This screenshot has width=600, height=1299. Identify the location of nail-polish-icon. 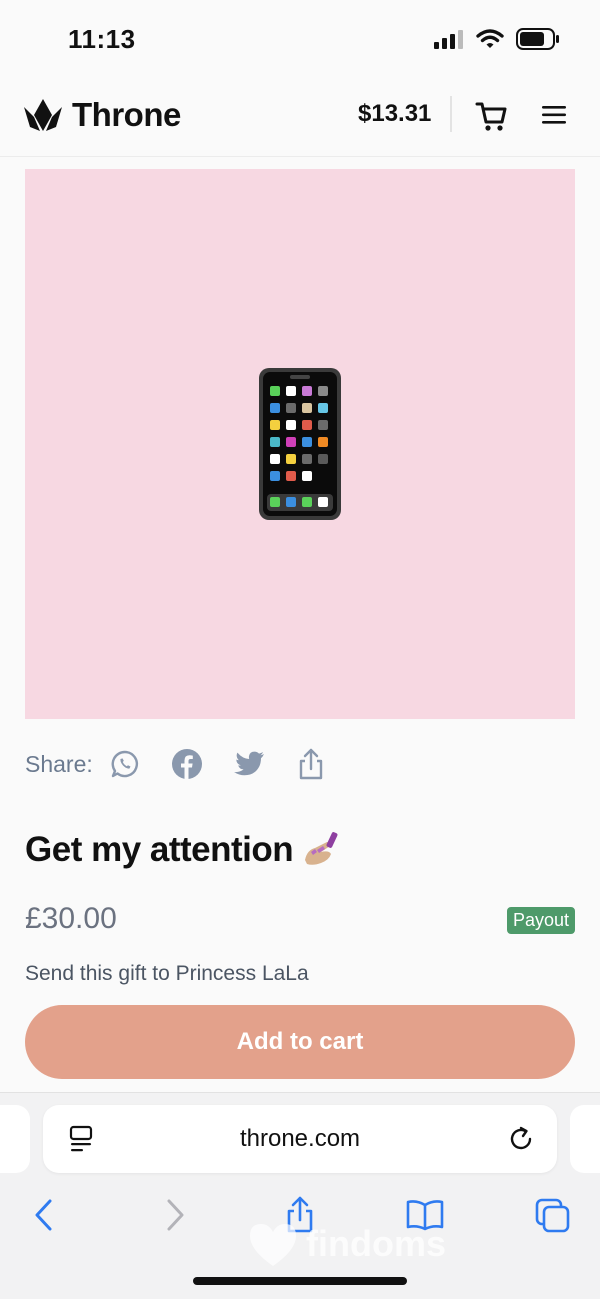
(321, 848).